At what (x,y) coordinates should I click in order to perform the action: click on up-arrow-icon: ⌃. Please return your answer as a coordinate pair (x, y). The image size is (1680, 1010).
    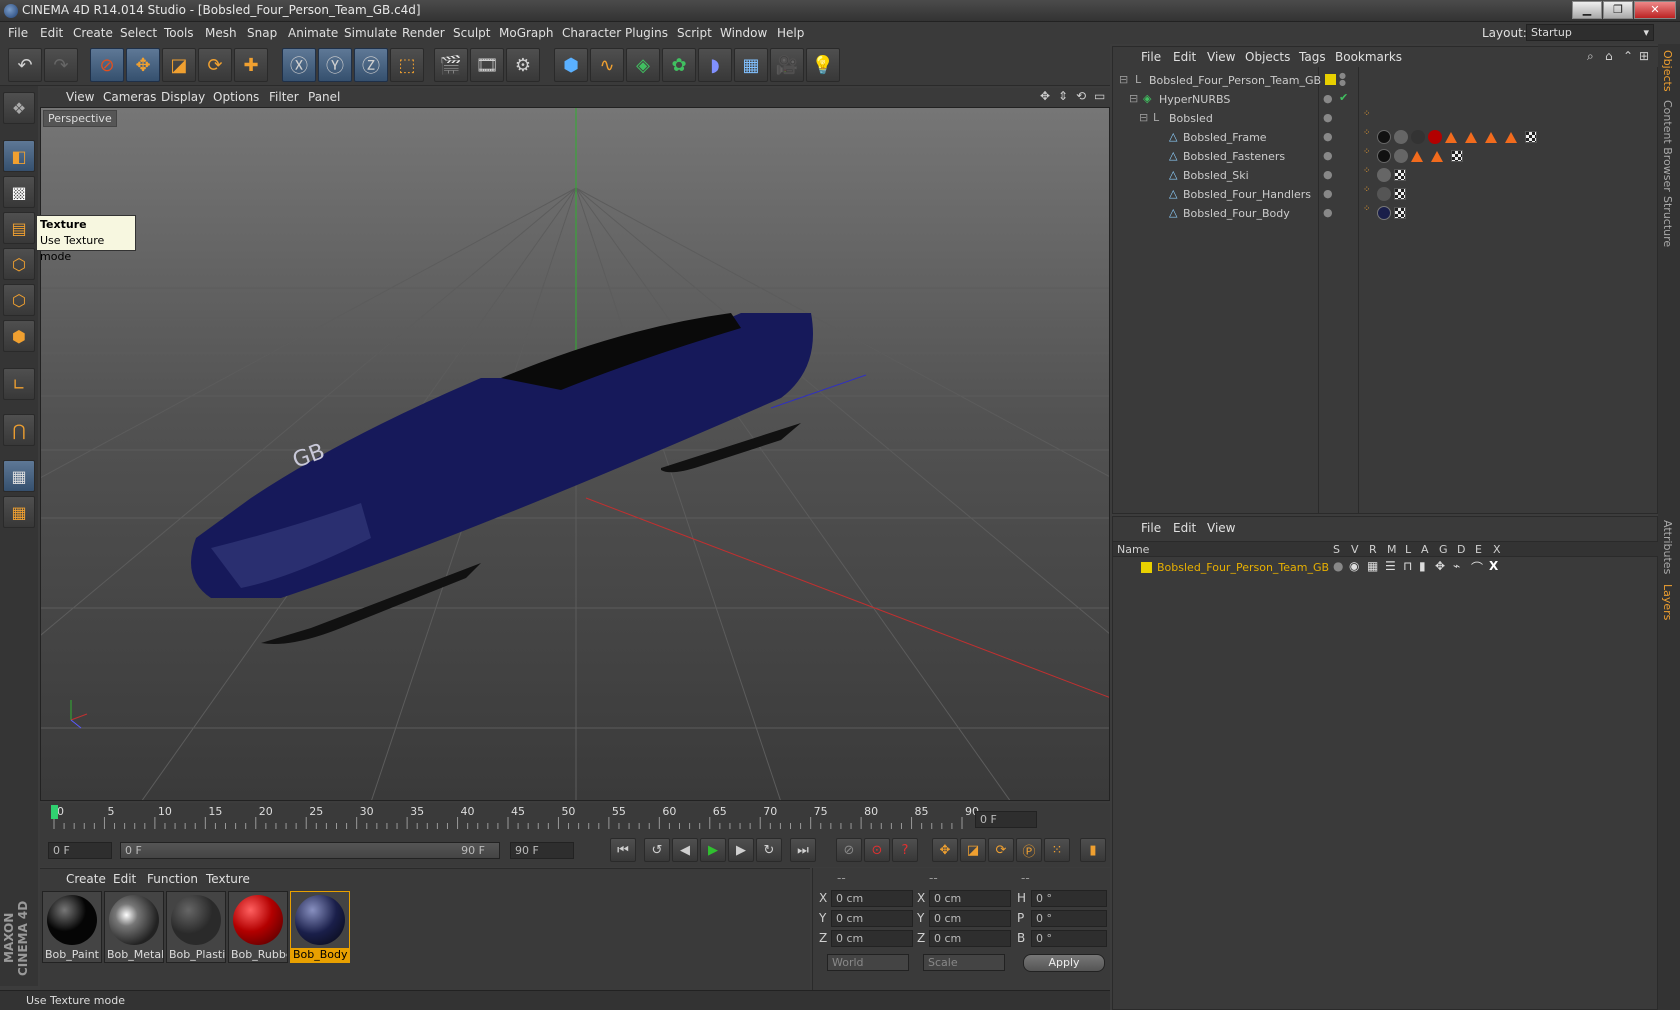
    Looking at the image, I should click on (1628, 56).